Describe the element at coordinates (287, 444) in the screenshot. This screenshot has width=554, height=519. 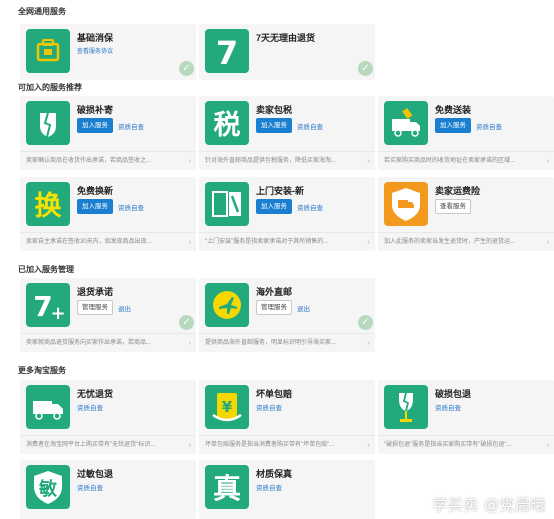
I see `service-description: 坏单包赔服务是指当消费者购买带有"坏单包赔"... ›` at that location.